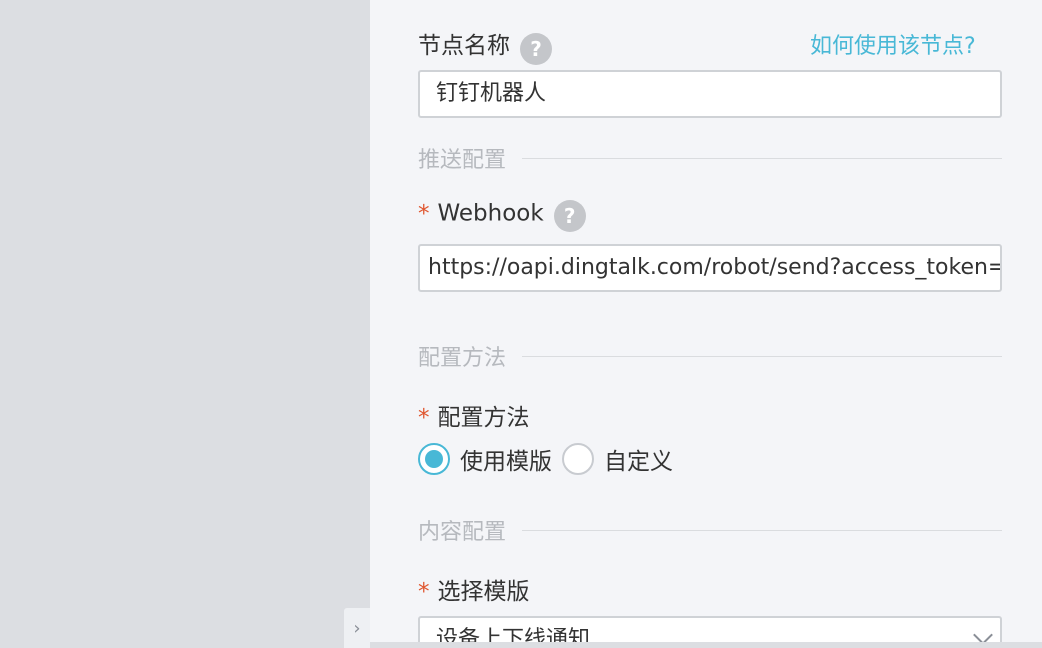 This screenshot has width=1042, height=648. I want to click on radio-label-use-template: 使用模版, so click(506, 459).